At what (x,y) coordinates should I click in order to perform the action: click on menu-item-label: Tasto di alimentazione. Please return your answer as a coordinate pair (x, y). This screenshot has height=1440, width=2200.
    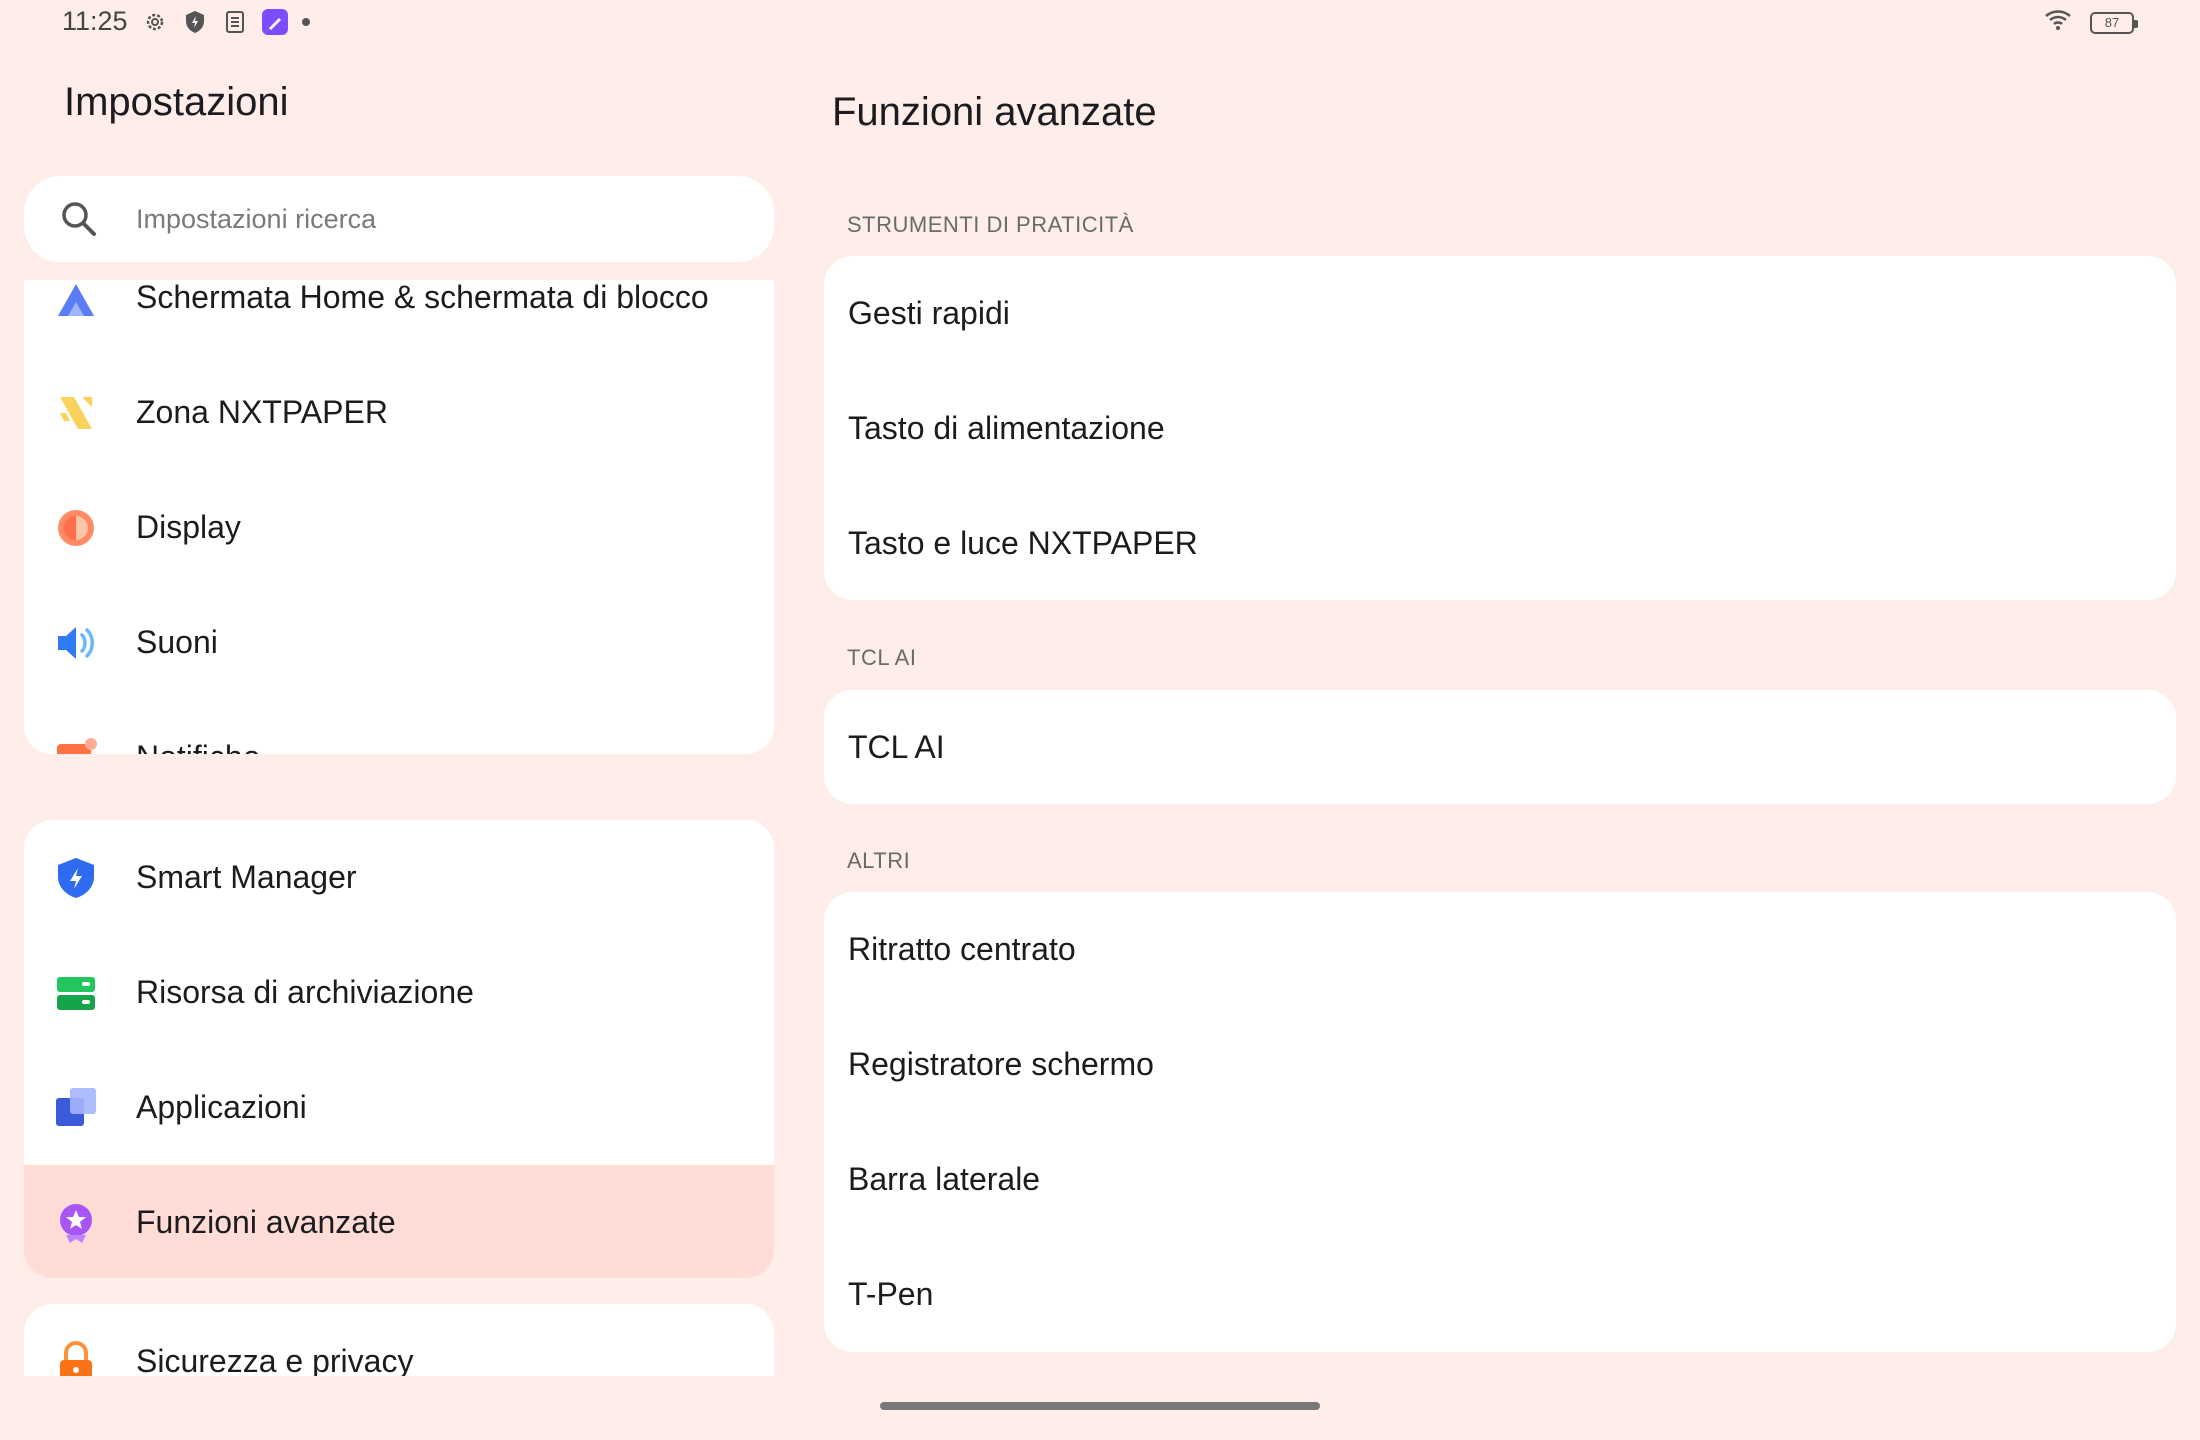
    Looking at the image, I should click on (1006, 428).